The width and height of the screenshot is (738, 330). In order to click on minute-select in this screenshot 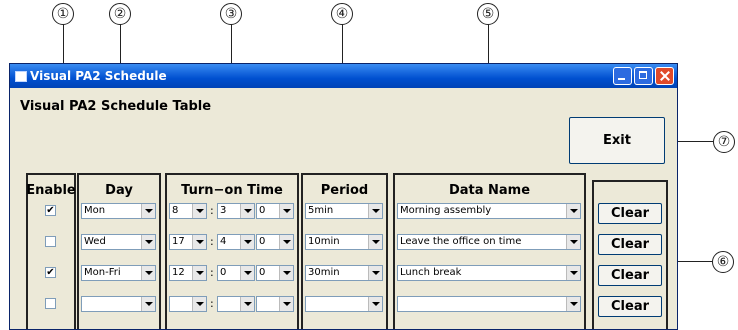, I will do `click(236, 304)`.